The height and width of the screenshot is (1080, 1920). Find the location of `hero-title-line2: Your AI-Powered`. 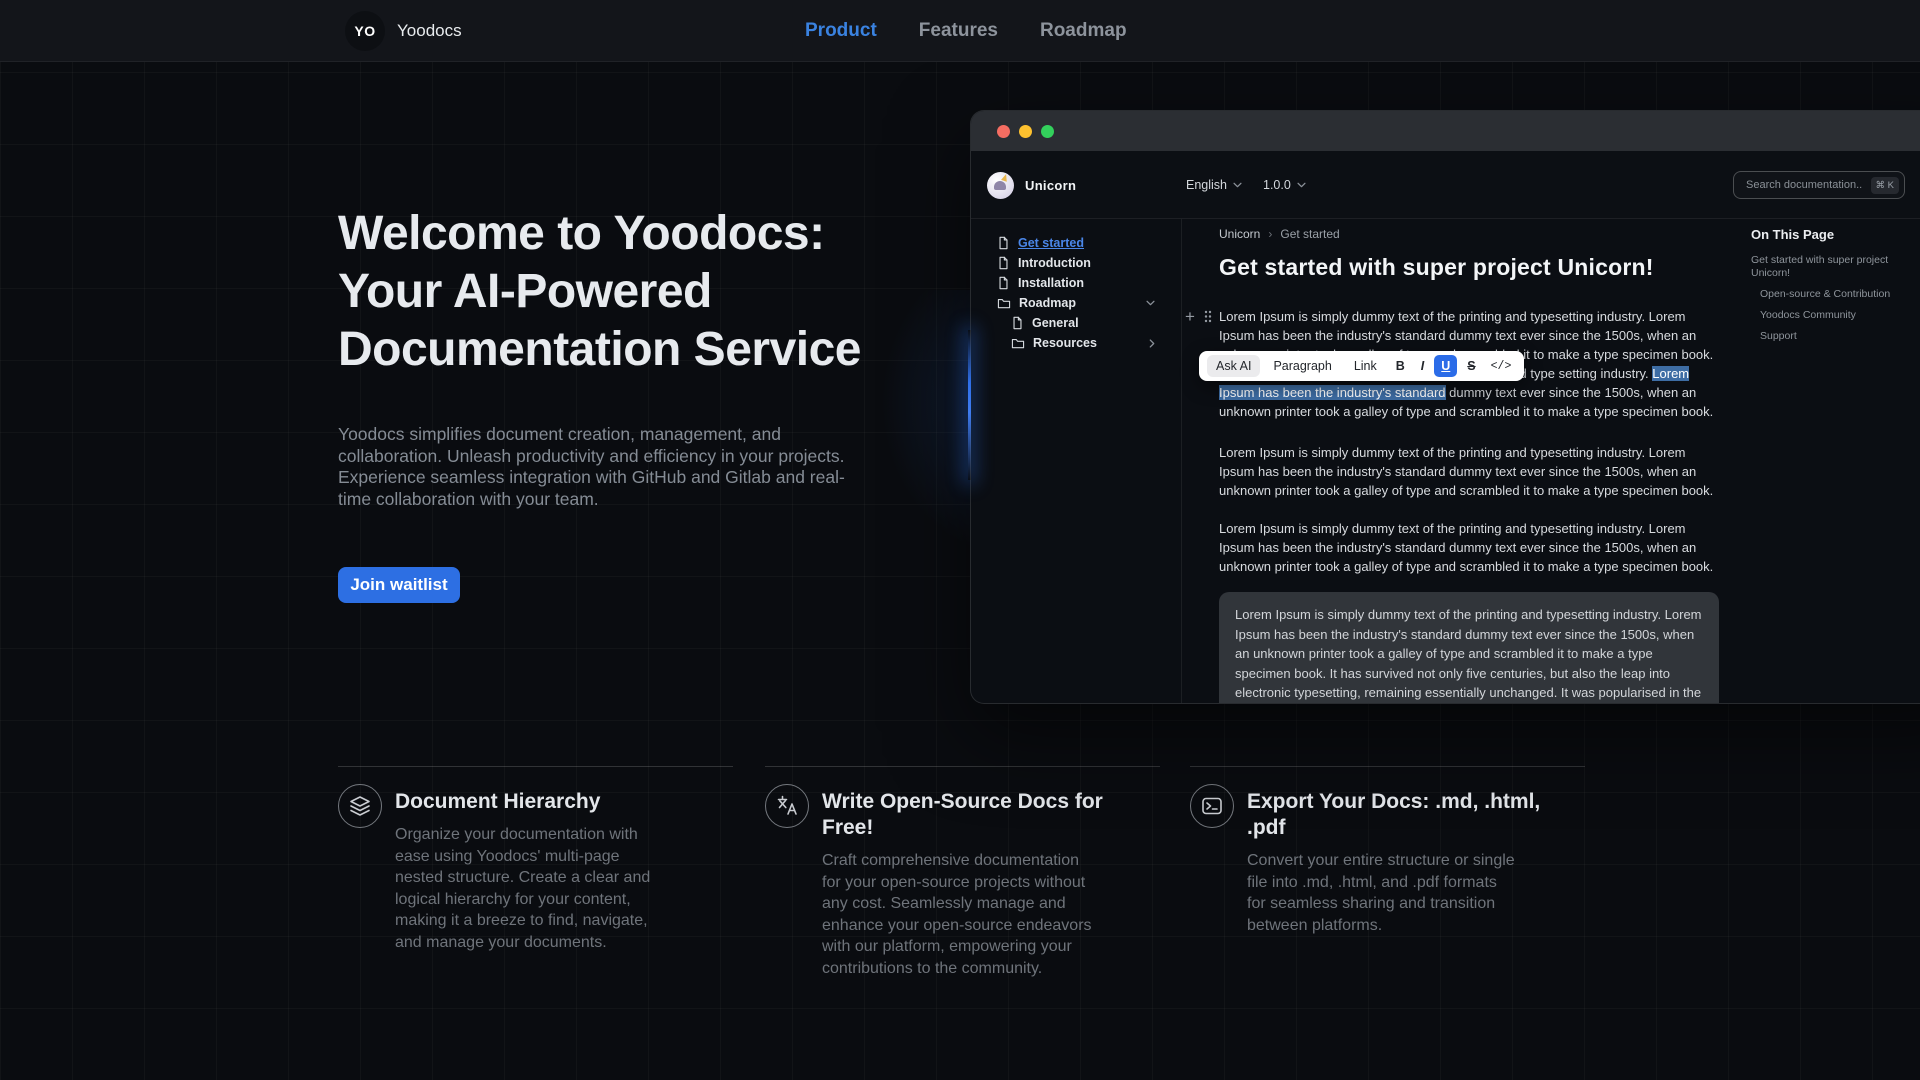

hero-title-line2: Your AI-Powered is located at coordinates (525, 291).